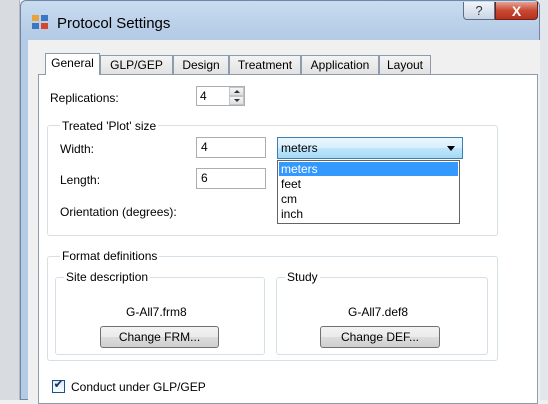  Describe the element at coordinates (58, 384) in the screenshot. I see `check-icon: ✔` at that location.